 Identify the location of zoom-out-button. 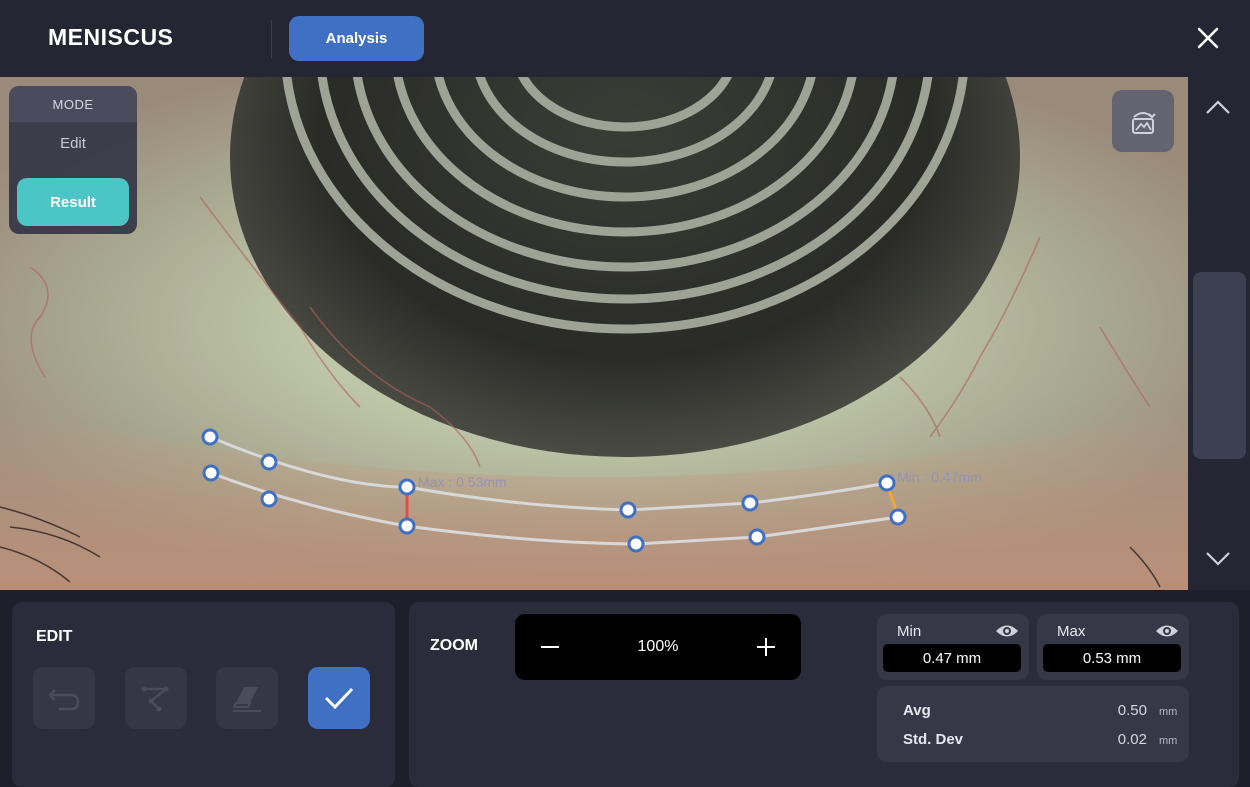
(550, 647).